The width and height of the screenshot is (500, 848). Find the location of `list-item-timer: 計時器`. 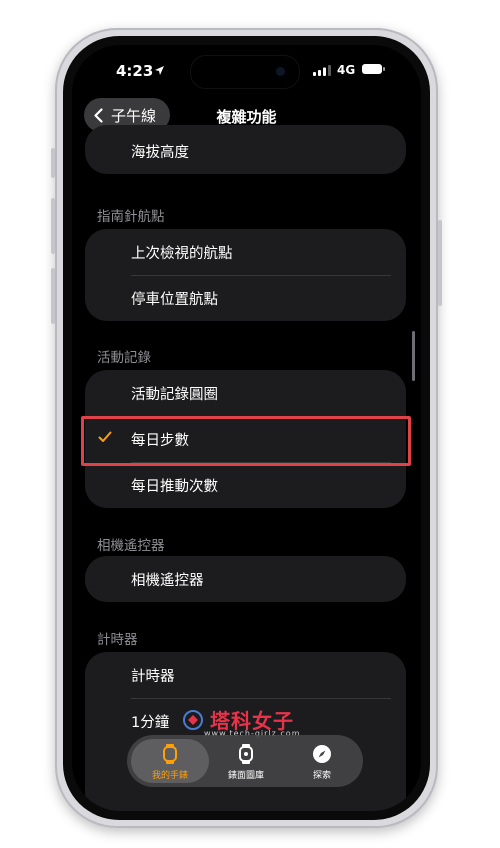

list-item-timer: 計時器 is located at coordinates (245, 675).